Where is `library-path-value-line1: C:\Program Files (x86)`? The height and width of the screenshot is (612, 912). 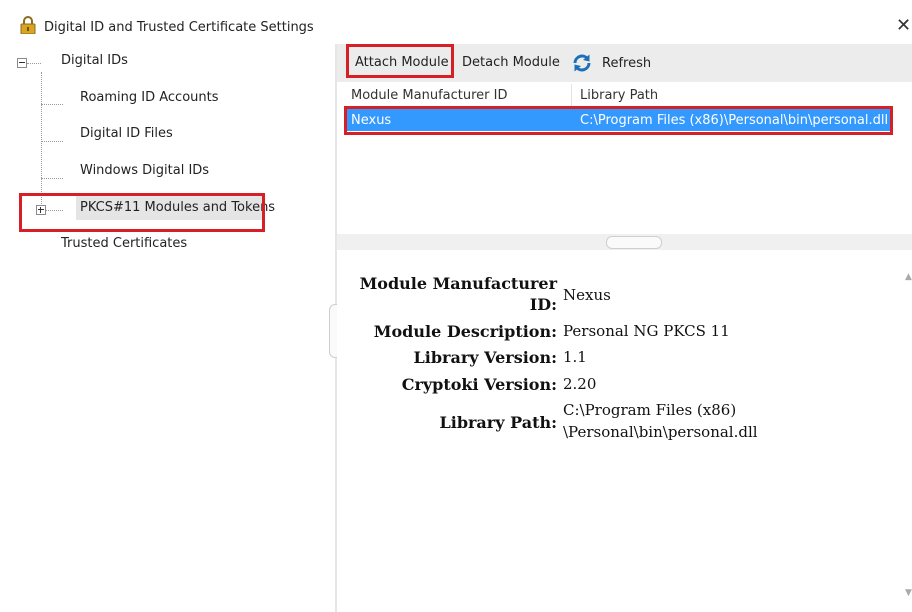
library-path-value-line1: C:\Program Files (x86) is located at coordinates (650, 410).